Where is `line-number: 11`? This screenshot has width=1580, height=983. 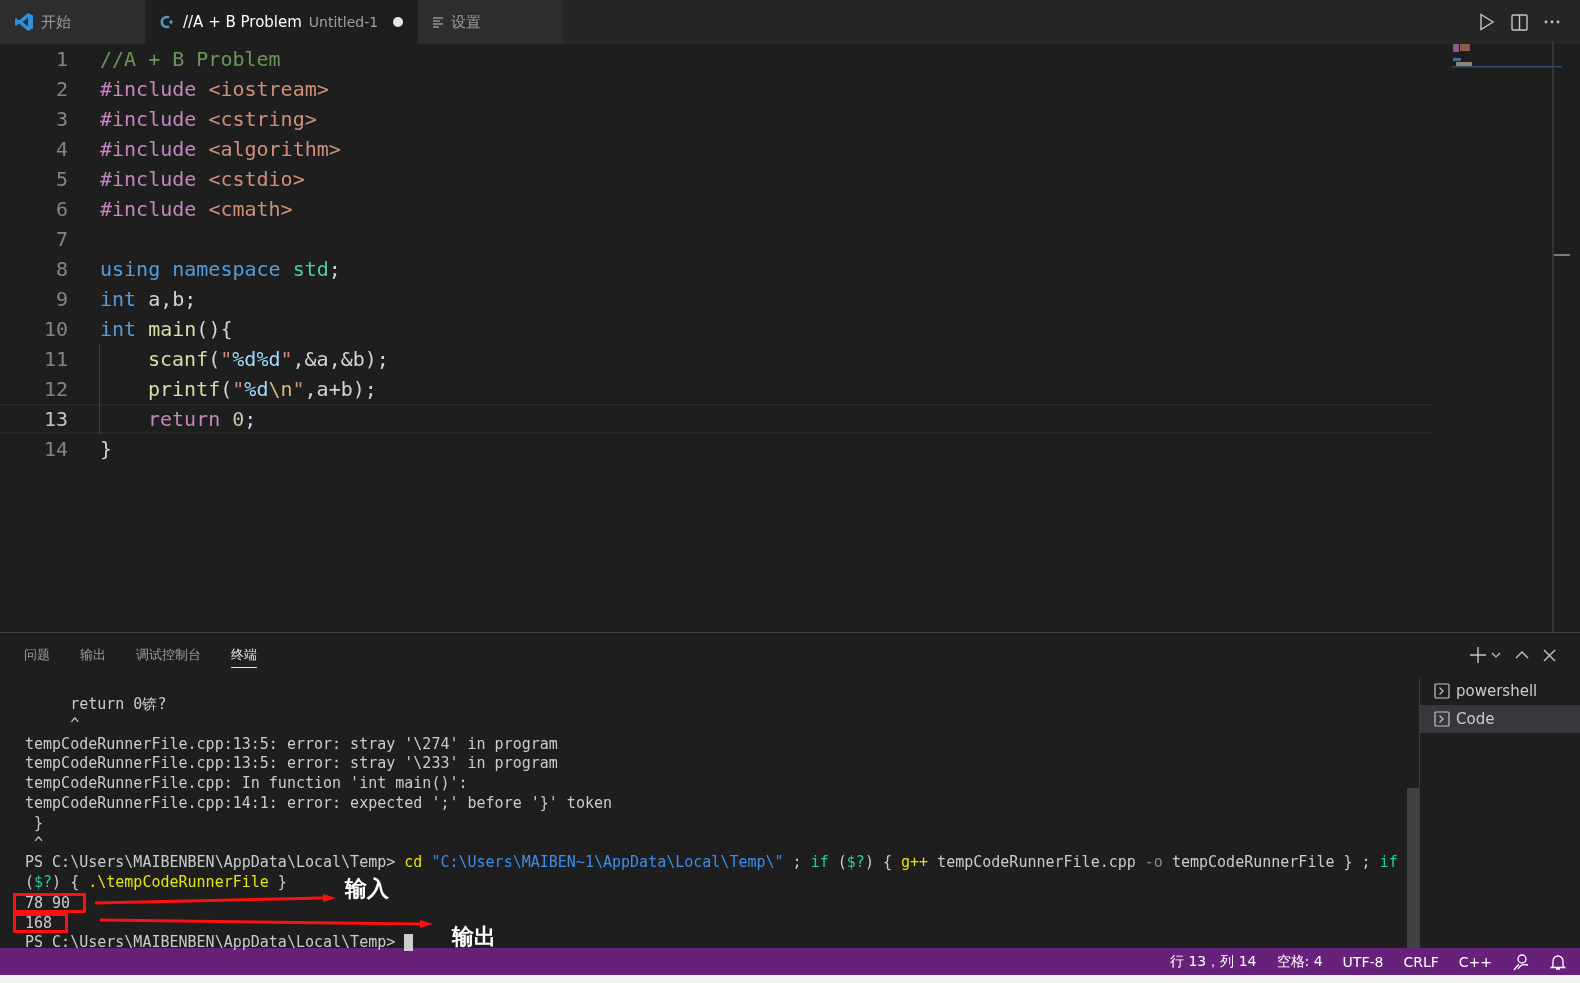
line-number: 11 is located at coordinates (55, 359).